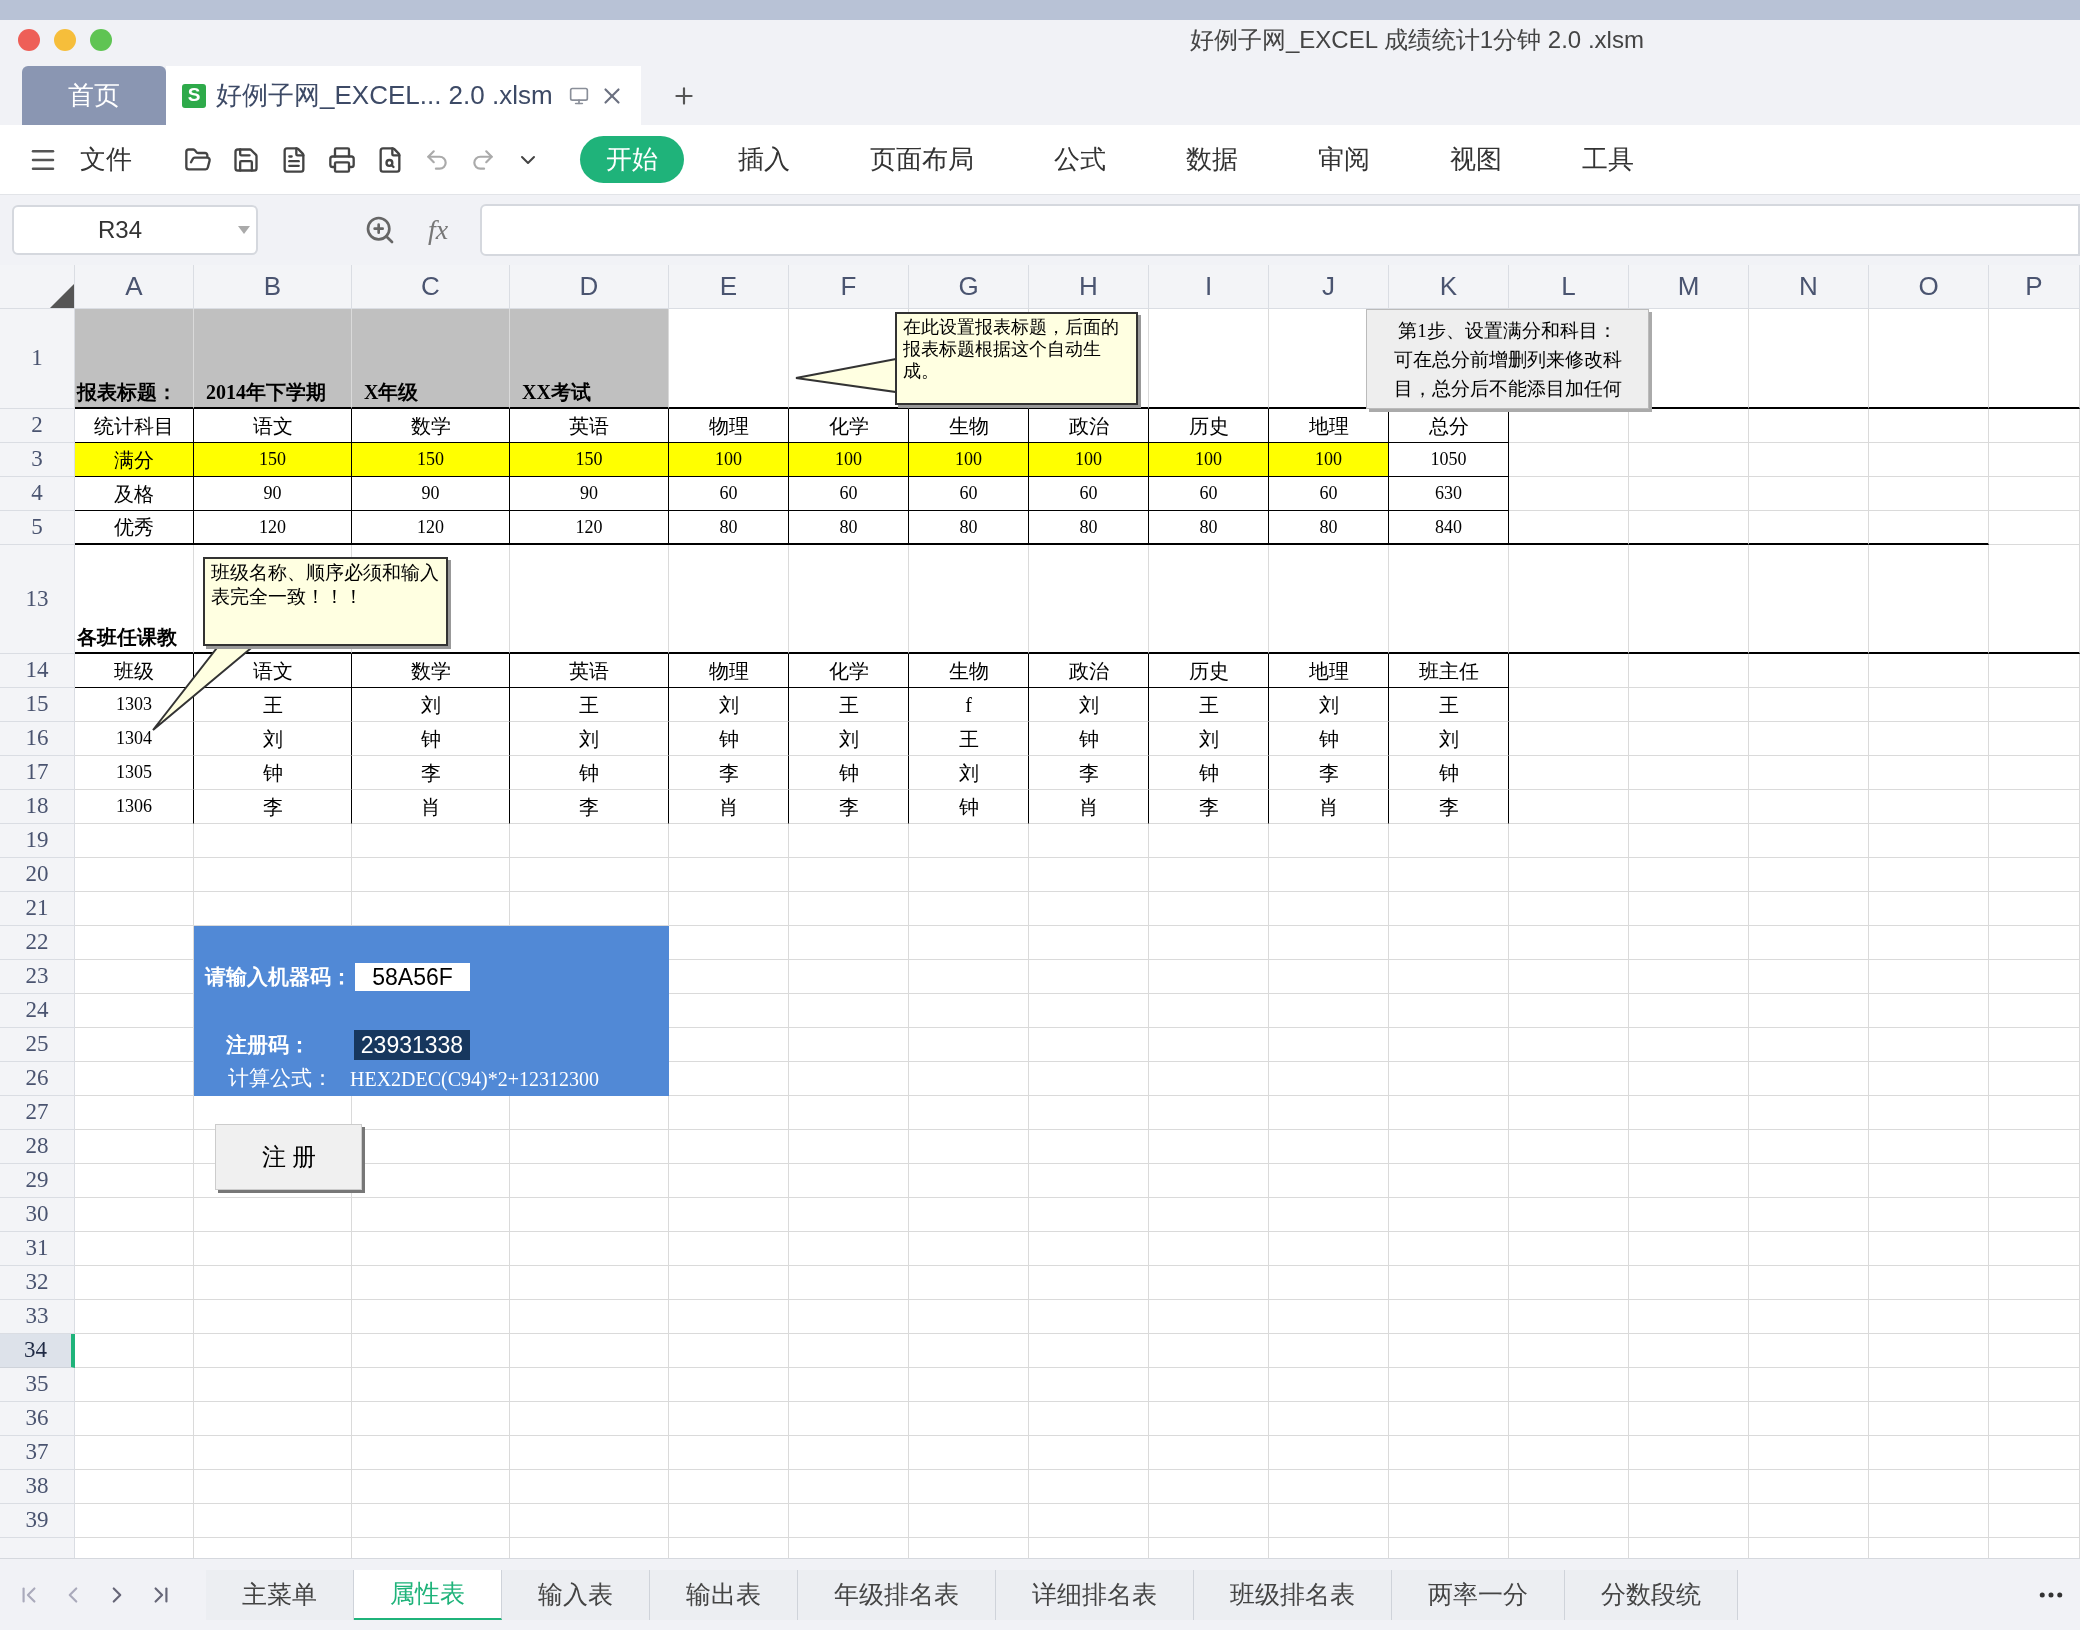  Describe the element at coordinates (1016, 358) in the screenshot. I see `comment-tooltip: 在此设置报表标题，后面的报表标题根据这个自动生成。` at that location.